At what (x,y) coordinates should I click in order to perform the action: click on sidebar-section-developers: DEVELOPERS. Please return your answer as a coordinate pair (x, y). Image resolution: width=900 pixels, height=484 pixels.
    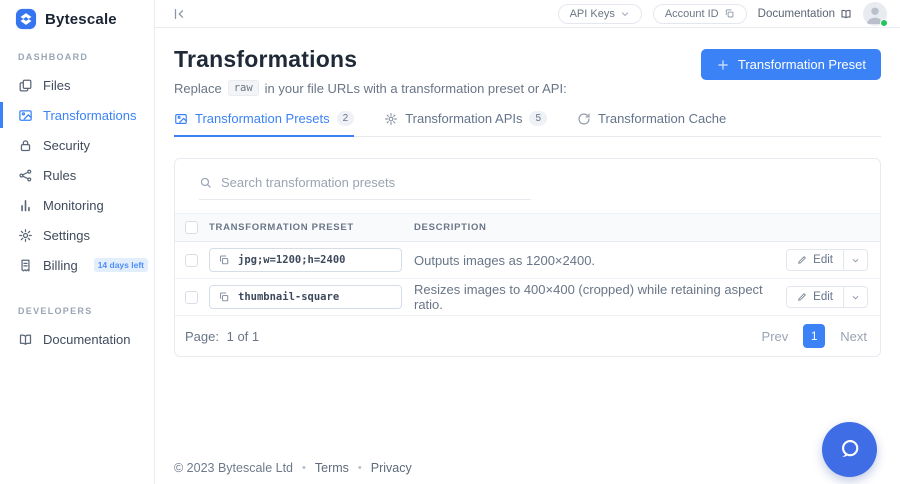
    Looking at the image, I should click on (55, 311).